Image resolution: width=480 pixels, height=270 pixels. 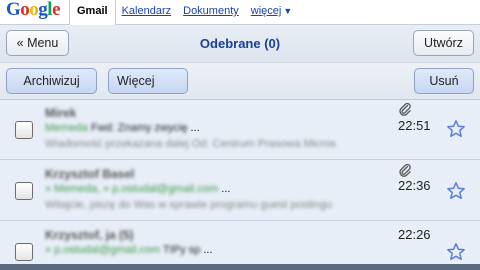 What do you see at coordinates (240, 81) in the screenshot?
I see `action-toolbar: Archiwizuj Więcej Usuń` at bounding box center [240, 81].